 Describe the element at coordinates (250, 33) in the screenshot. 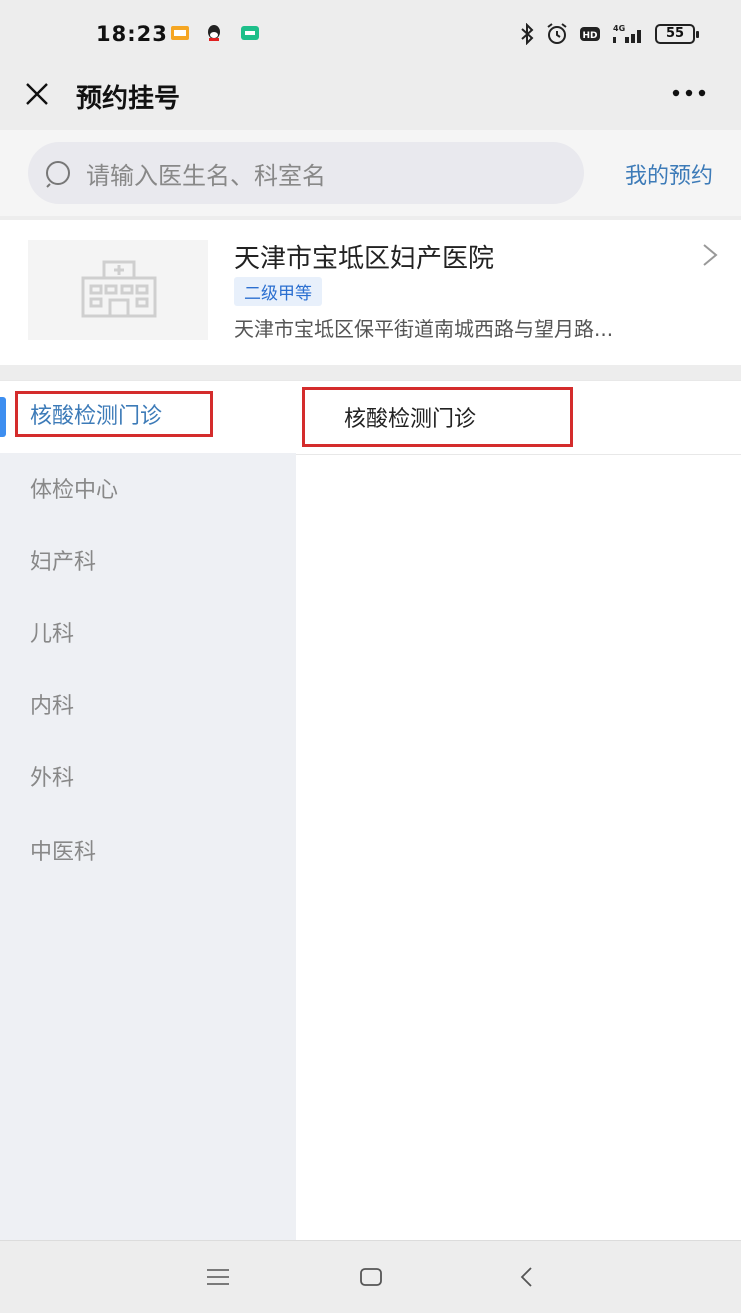

I see `app-notification-icon` at that location.